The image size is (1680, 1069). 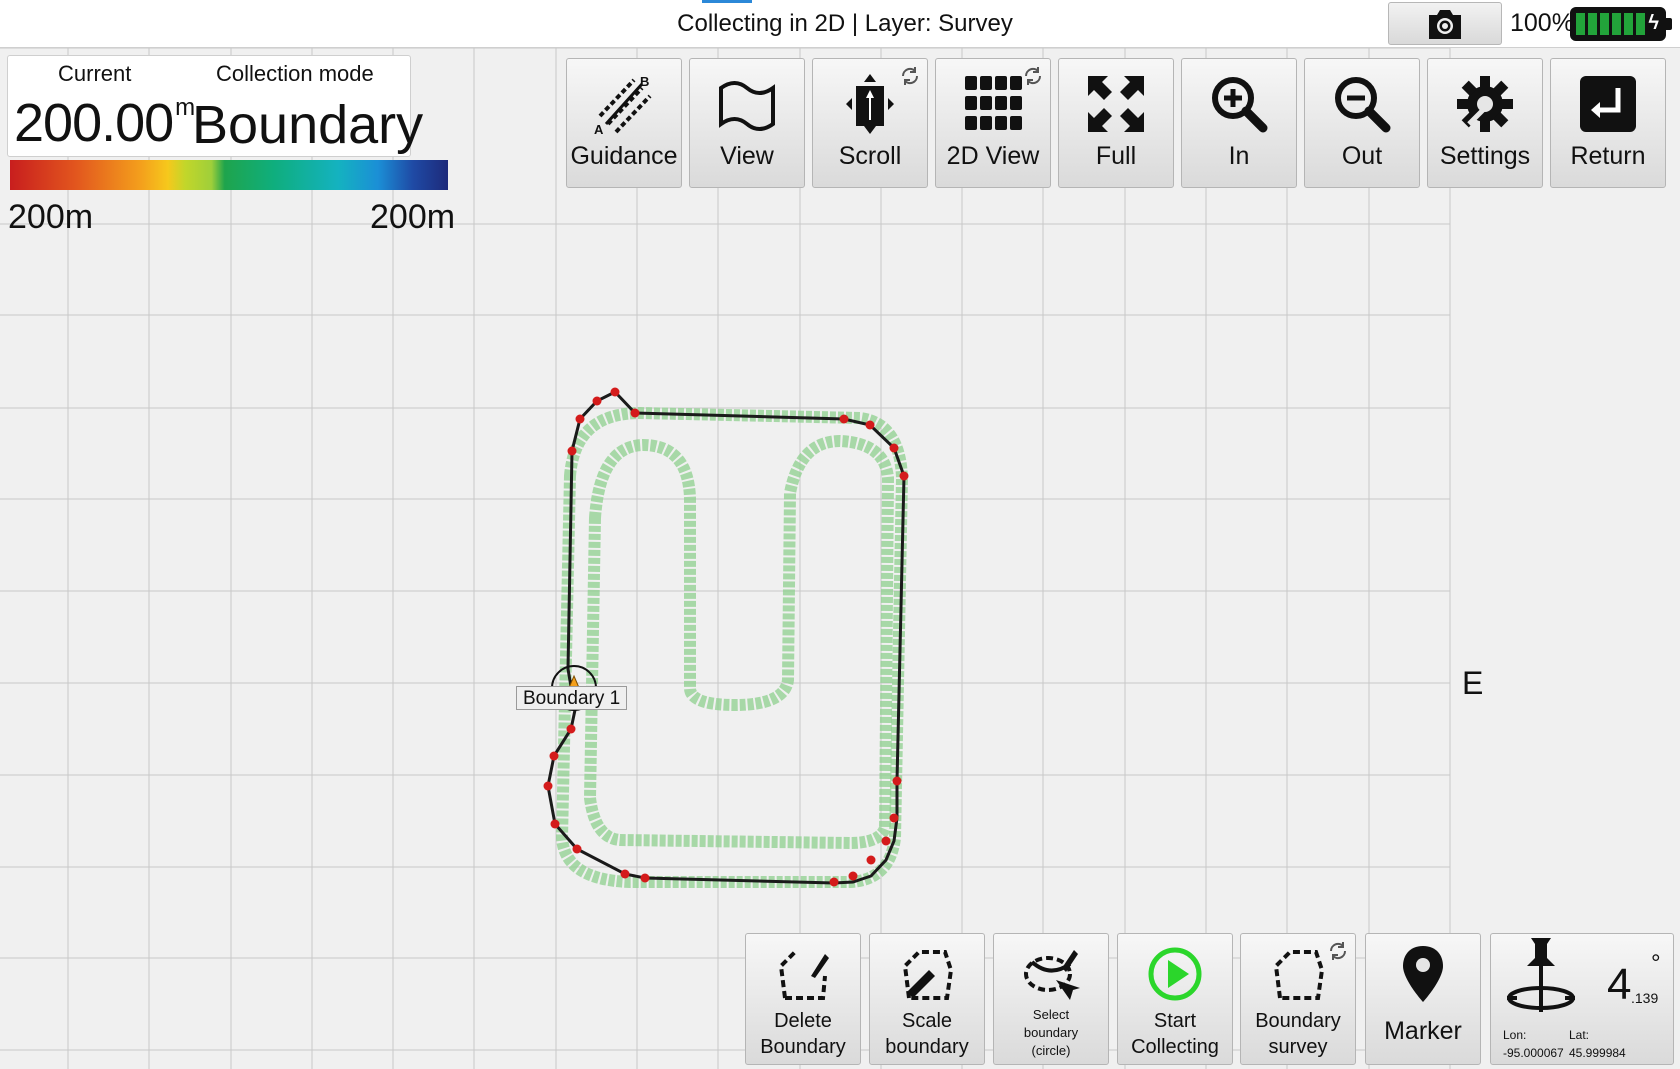 What do you see at coordinates (928, 975) in the screenshot?
I see `scale-boundary-icon` at bounding box center [928, 975].